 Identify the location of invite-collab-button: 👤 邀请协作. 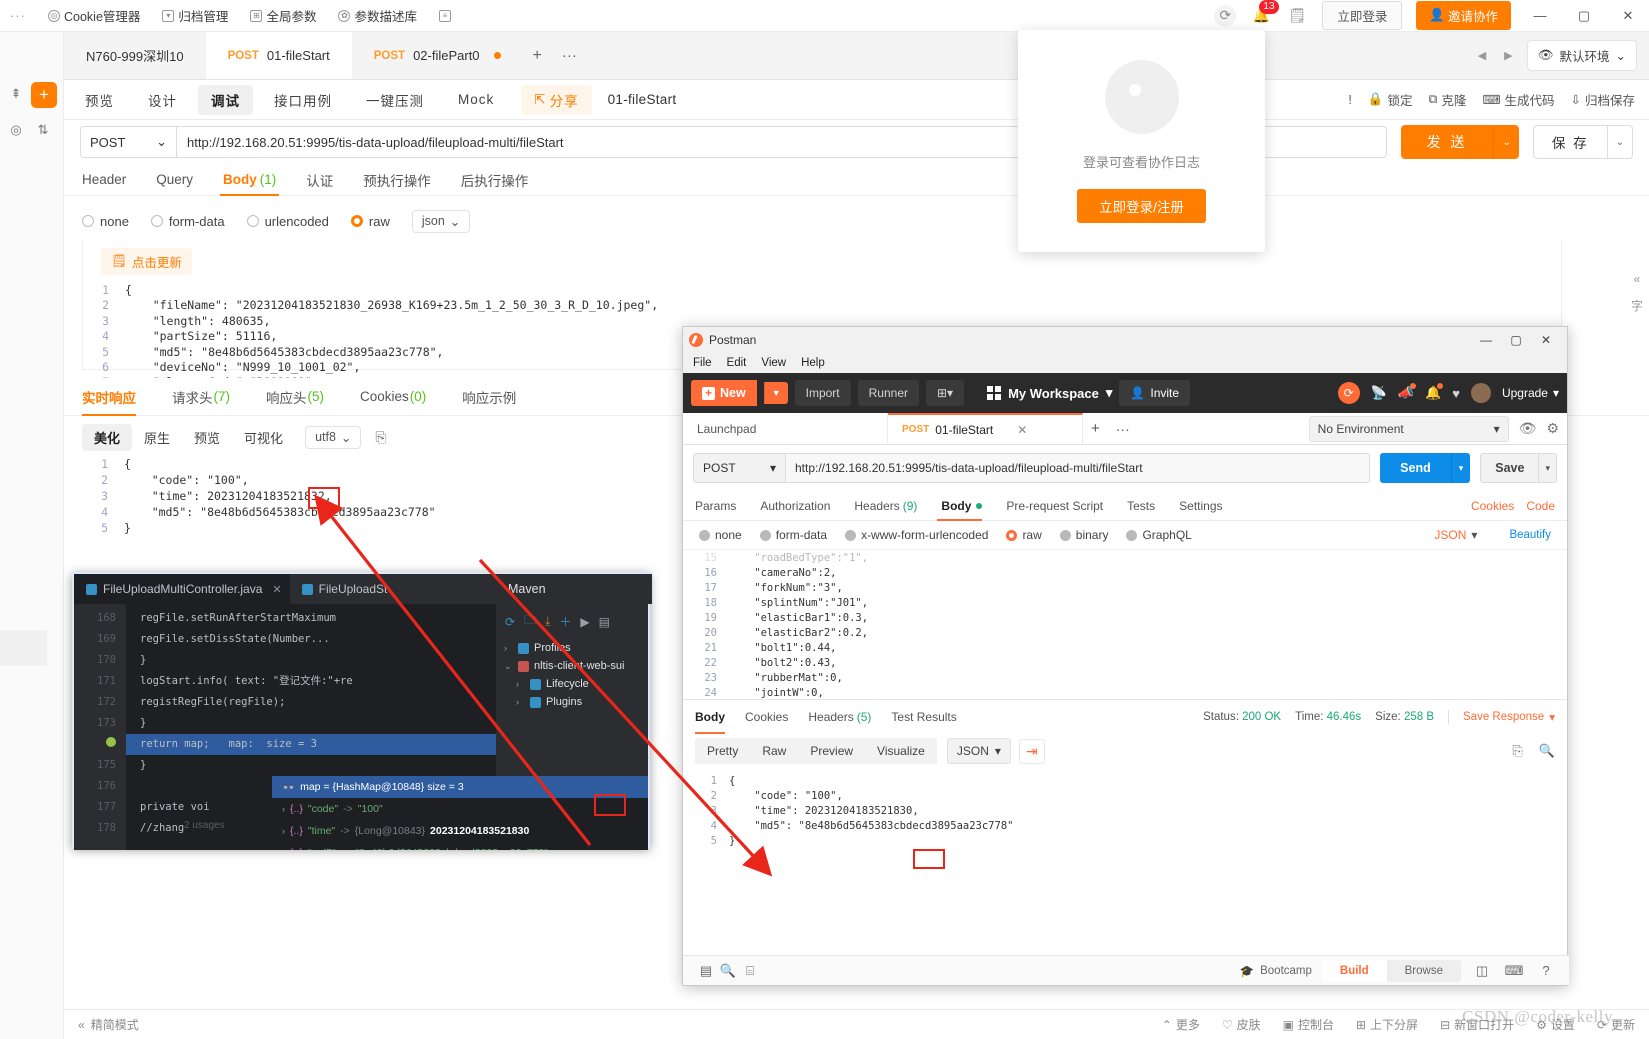
(1463, 15).